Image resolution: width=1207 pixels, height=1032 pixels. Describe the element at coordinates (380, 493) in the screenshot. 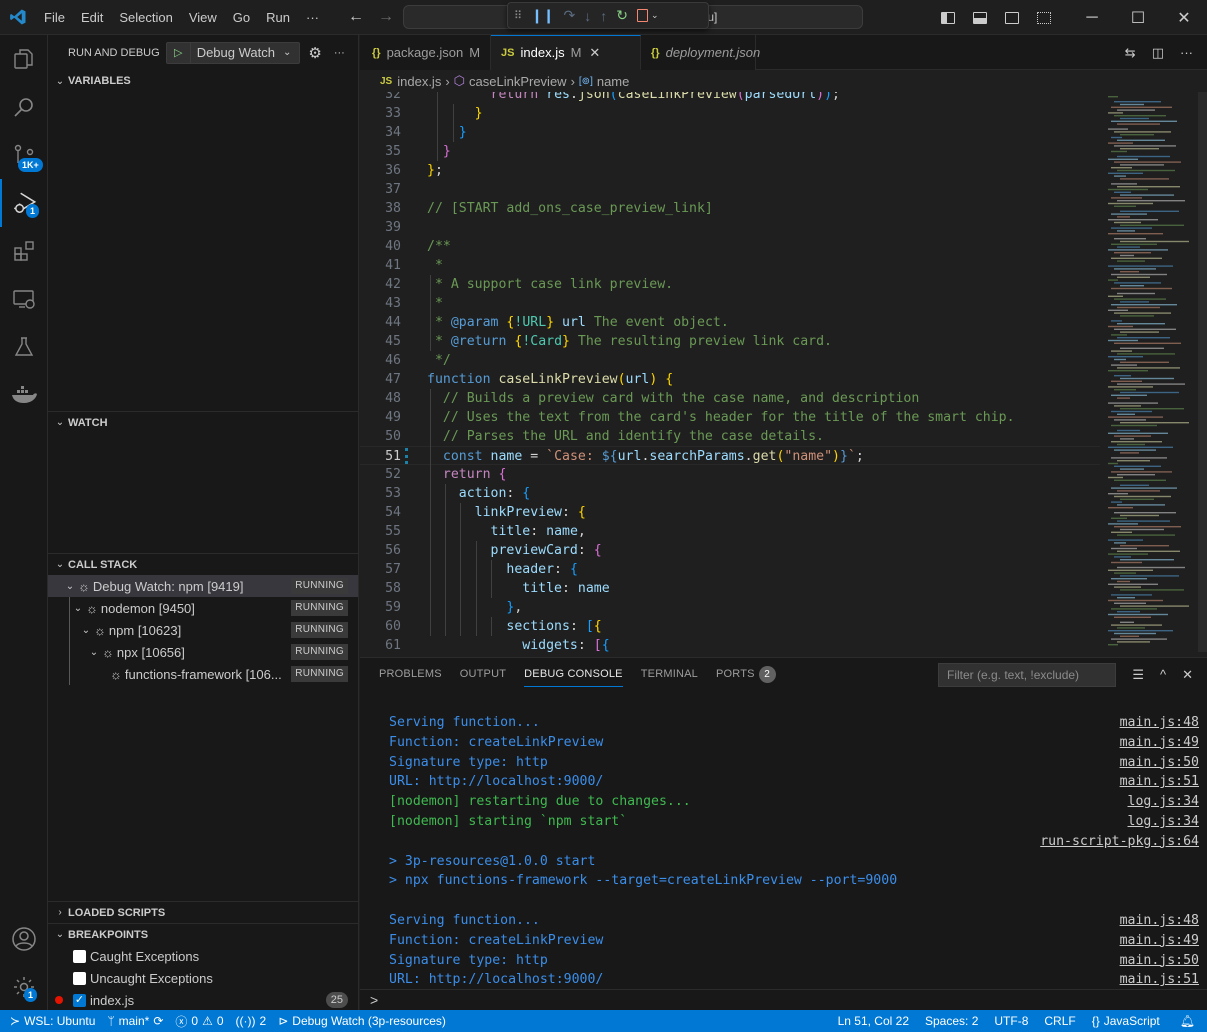

I see `line-number: 53` at that location.